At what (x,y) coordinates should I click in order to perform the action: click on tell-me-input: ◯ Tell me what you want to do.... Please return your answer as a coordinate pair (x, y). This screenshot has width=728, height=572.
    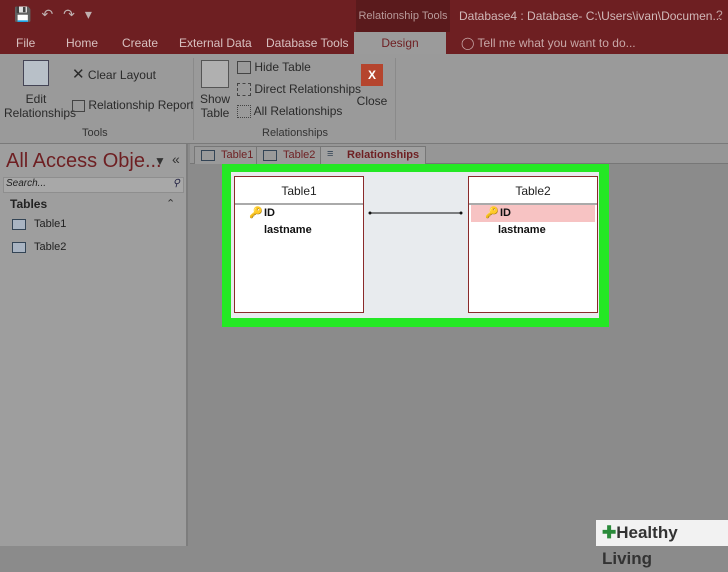
    Looking at the image, I should click on (548, 43).